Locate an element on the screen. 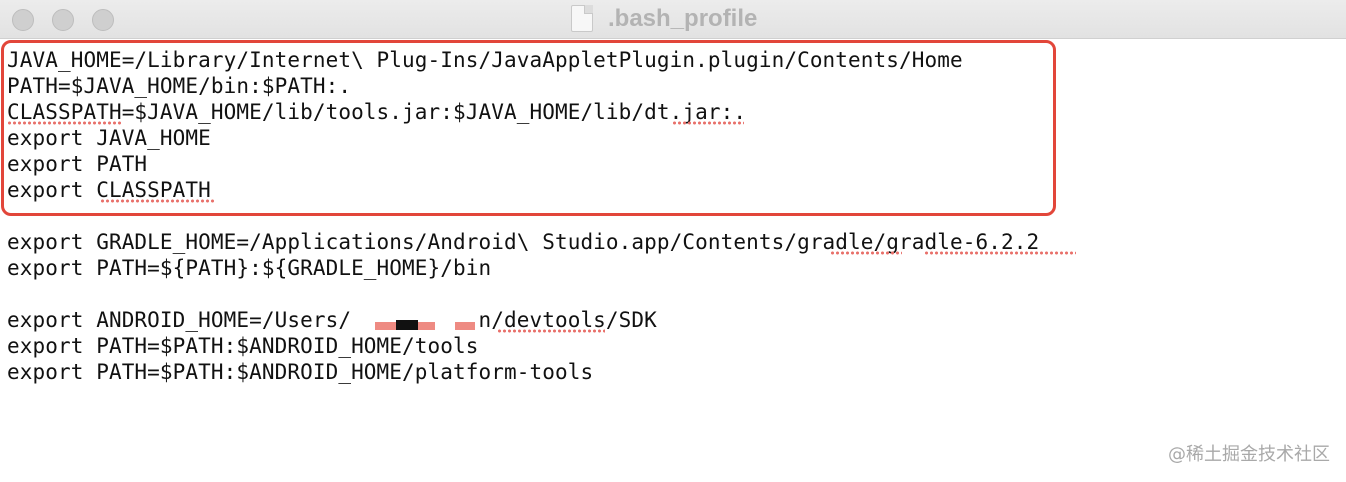 The image size is (1346, 482). code-line: export PATH=${PATH}:${GRADLE_HOME}/bin is located at coordinates (672, 268).